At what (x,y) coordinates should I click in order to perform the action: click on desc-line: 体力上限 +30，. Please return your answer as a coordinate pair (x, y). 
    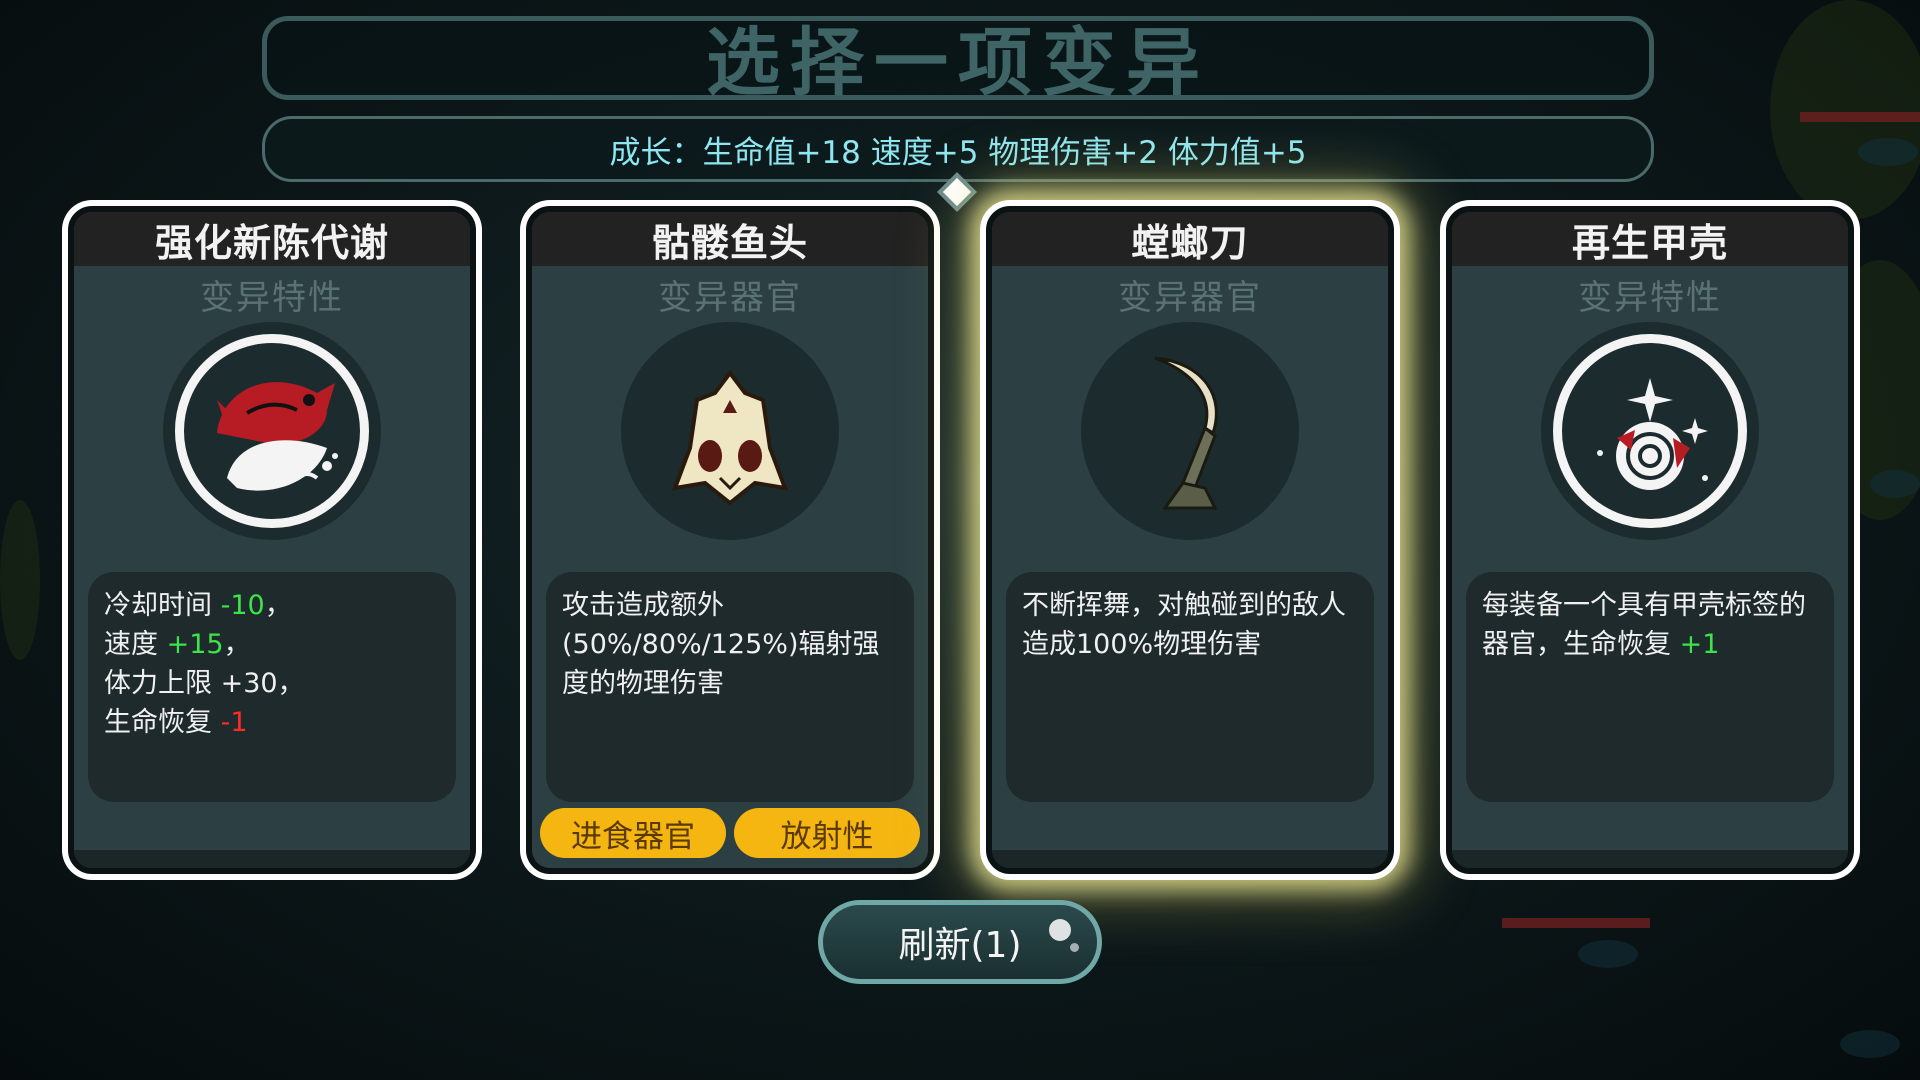
    Looking at the image, I should click on (204, 683).